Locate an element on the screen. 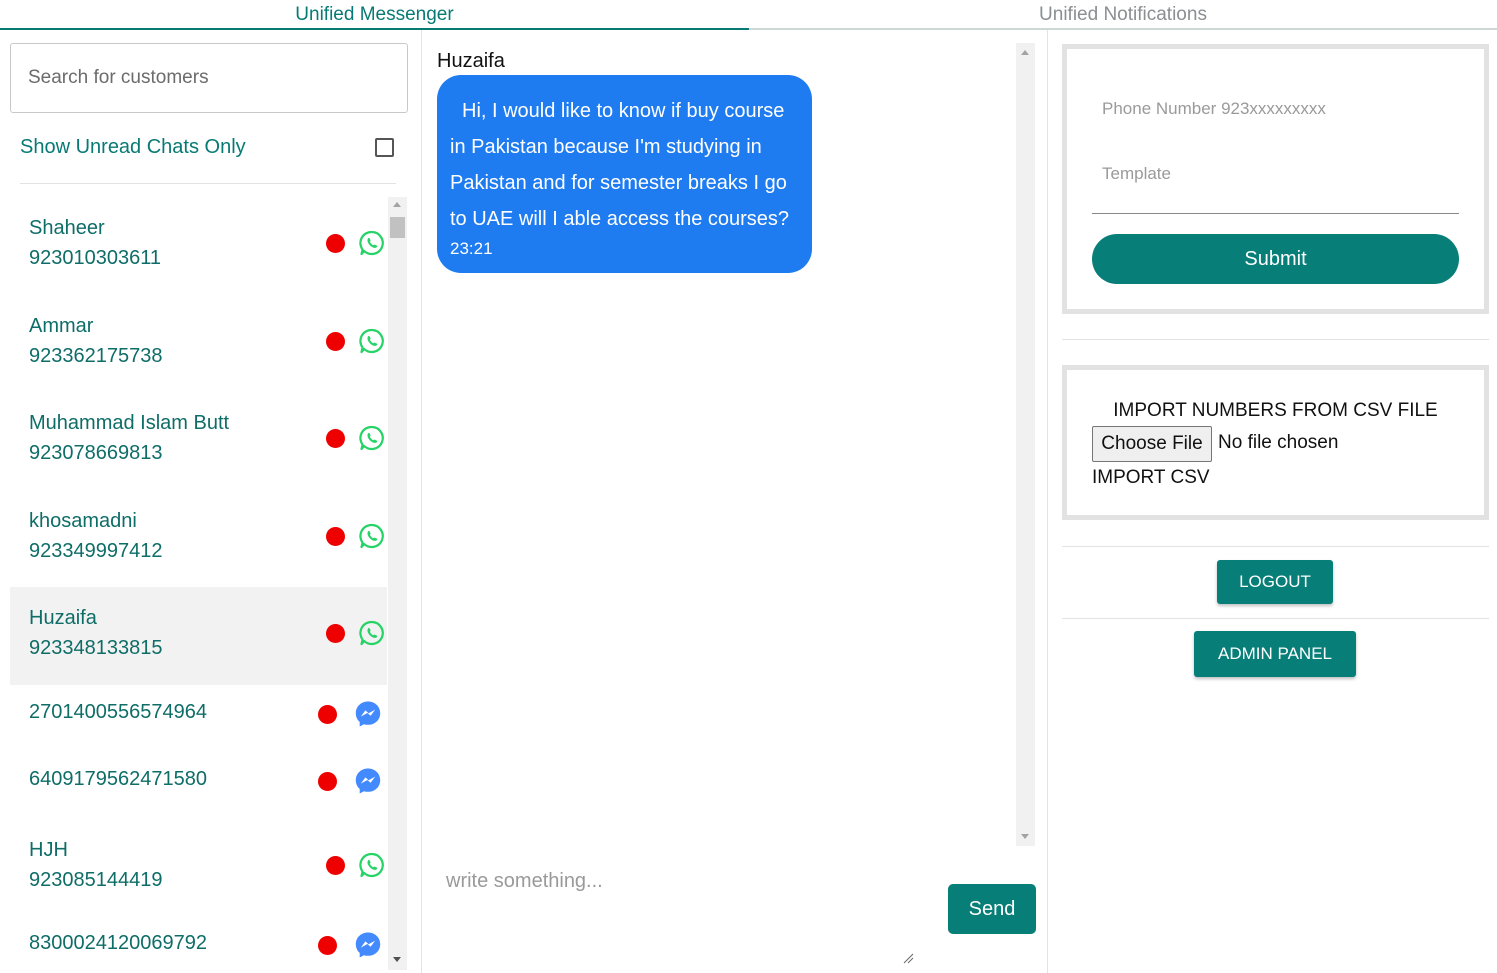 This screenshot has width=1497, height=973. chat-name: HJH is located at coordinates (48, 849).